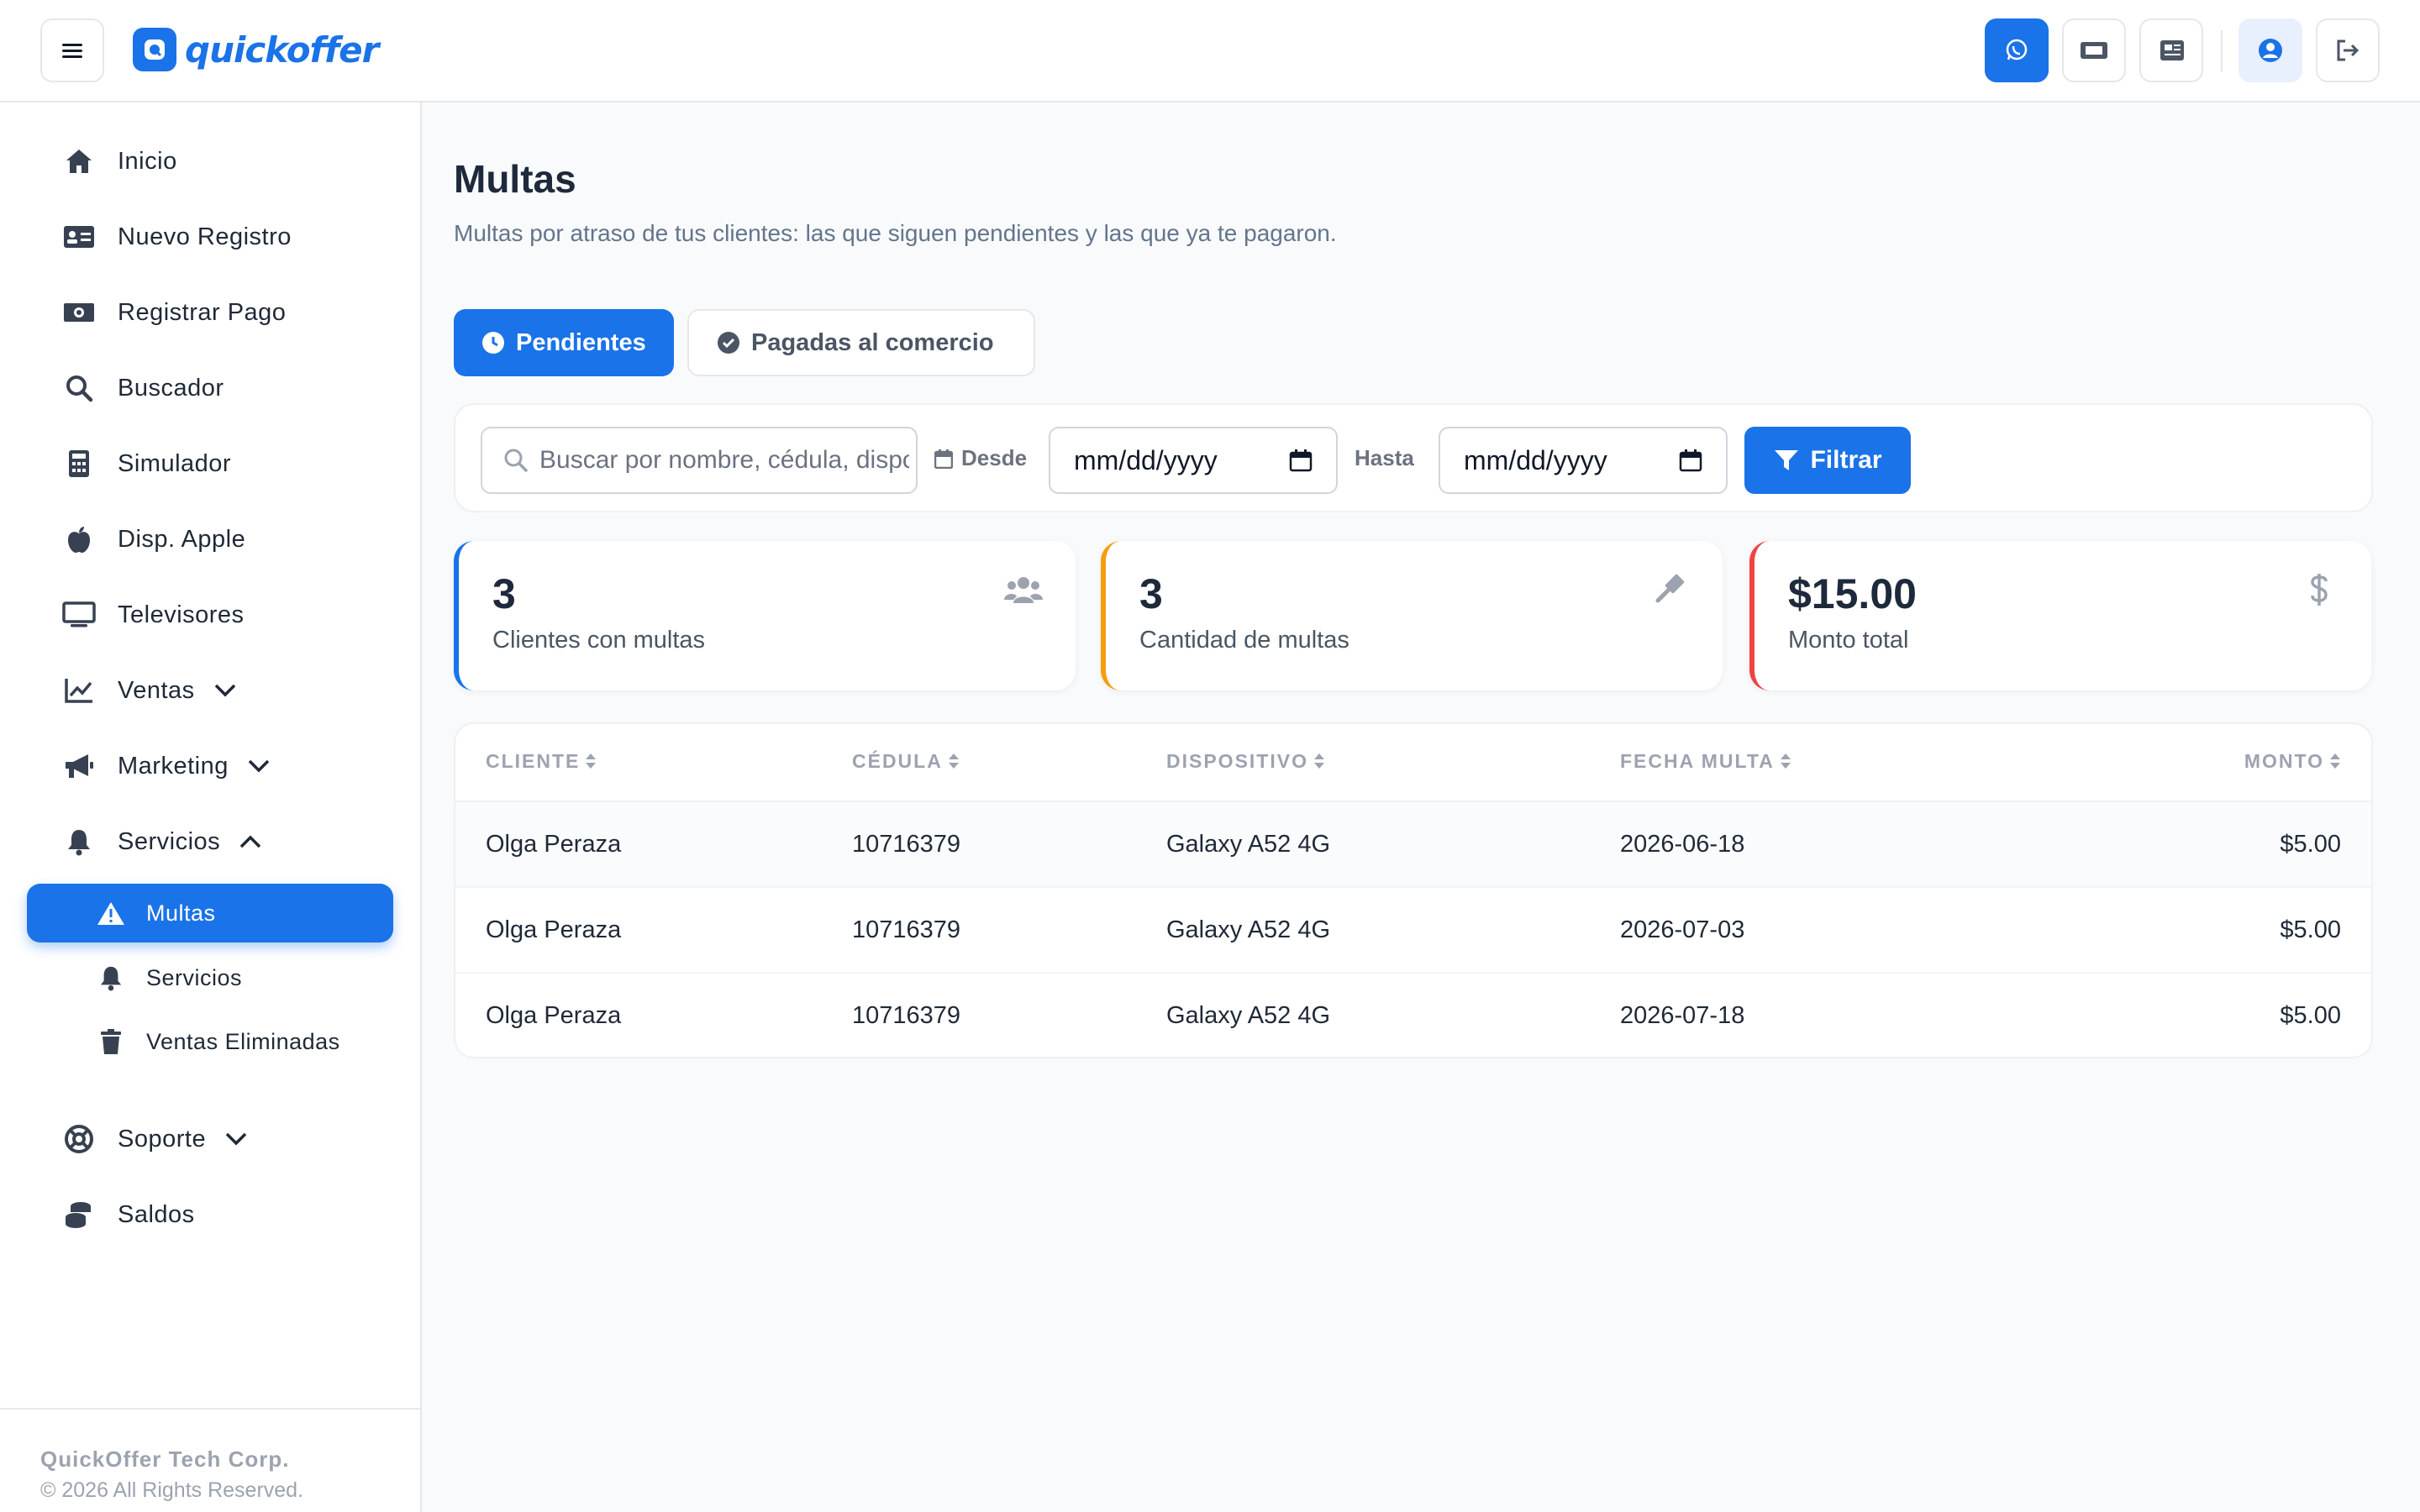  I want to click on sidebar-item-label: Simulador, so click(175, 463).